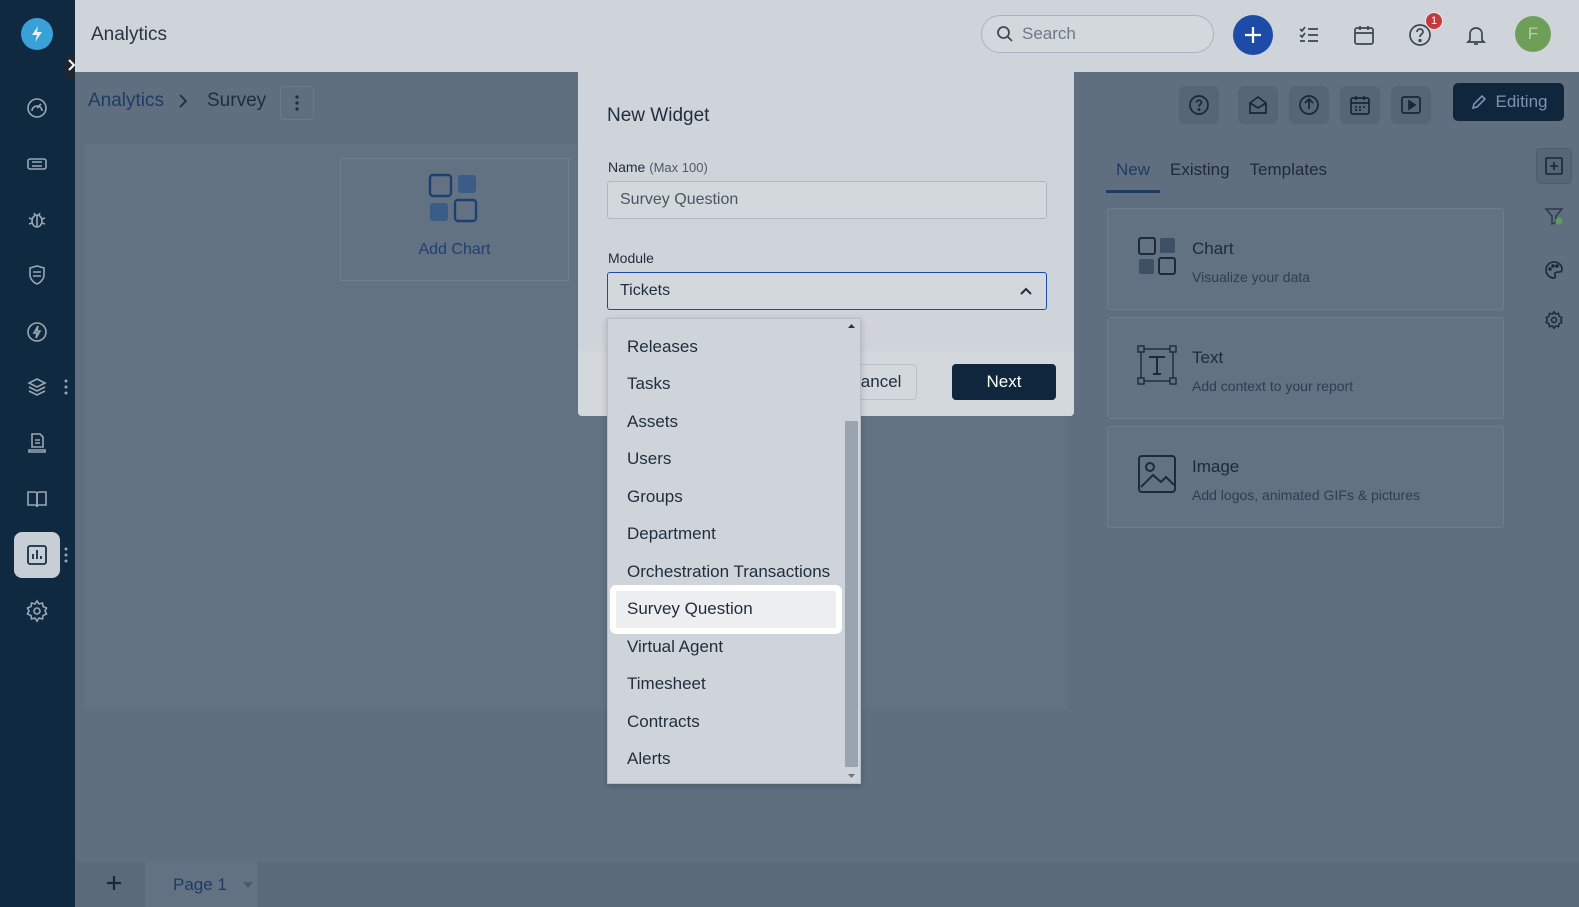  What do you see at coordinates (1273, 386) in the screenshot?
I see `widget-card-subtitle: Add context to your report` at bounding box center [1273, 386].